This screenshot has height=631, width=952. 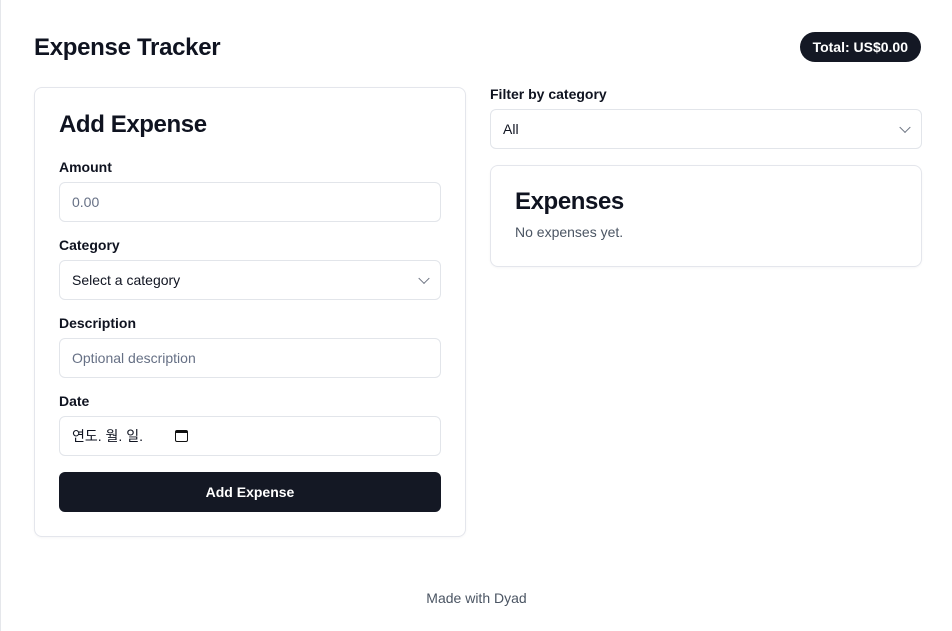 What do you see at coordinates (98, 323) in the screenshot?
I see `description-label: Description` at bounding box center [98, 323].